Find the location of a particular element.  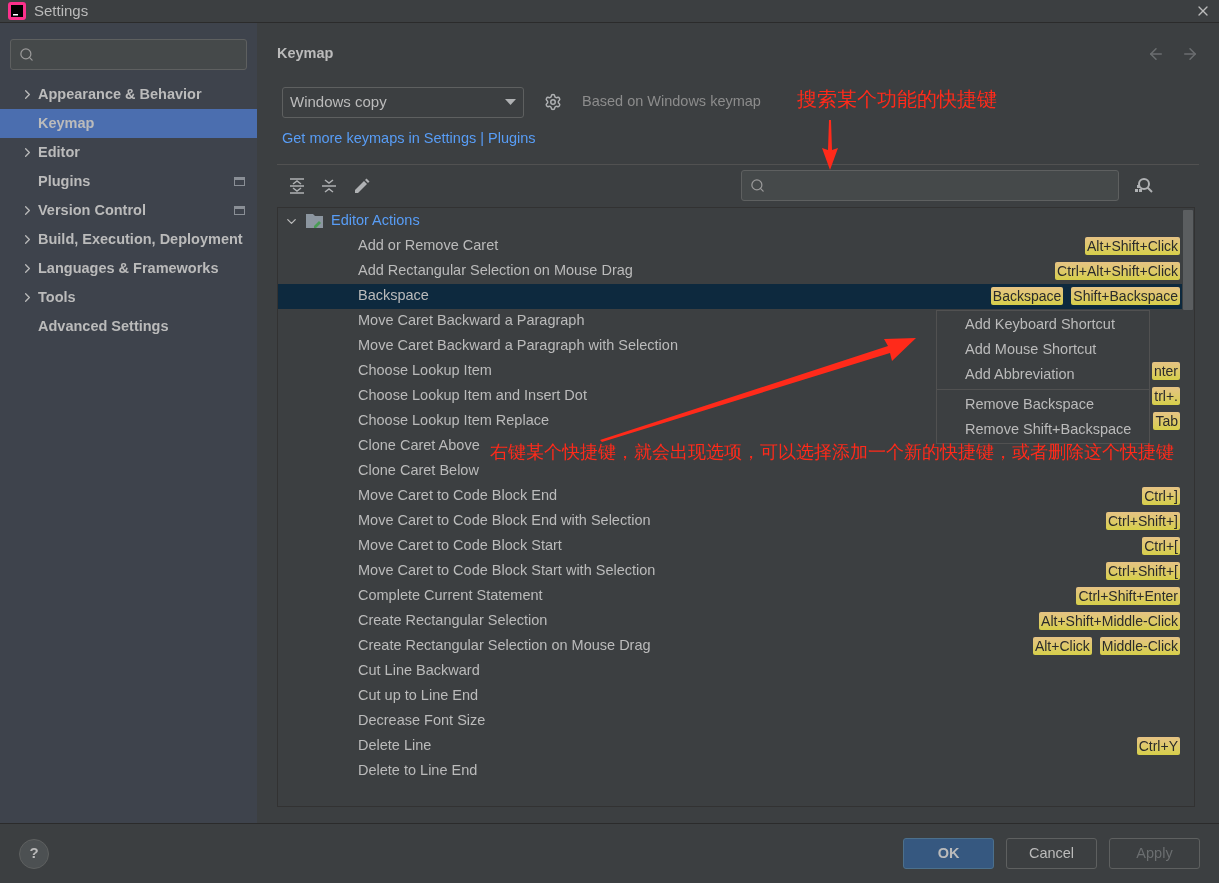

expand-all-icon is located at coordinates (297, 185).